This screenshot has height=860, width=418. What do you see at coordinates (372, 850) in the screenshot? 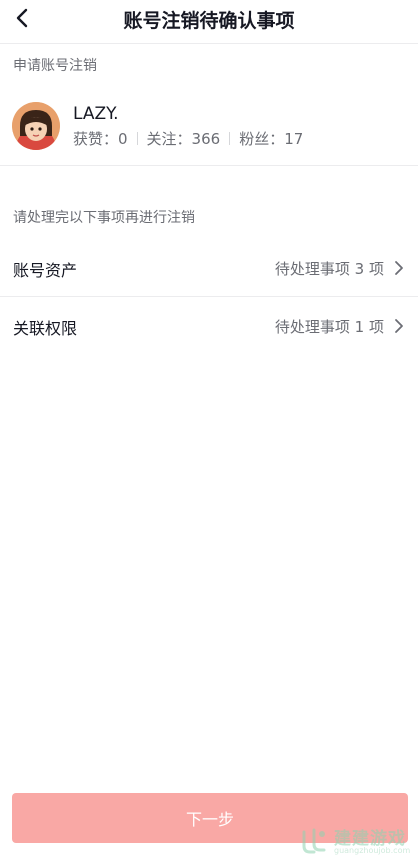
I see `watermark-url: guangzhoujob.com` at bounding box center [372, 850].